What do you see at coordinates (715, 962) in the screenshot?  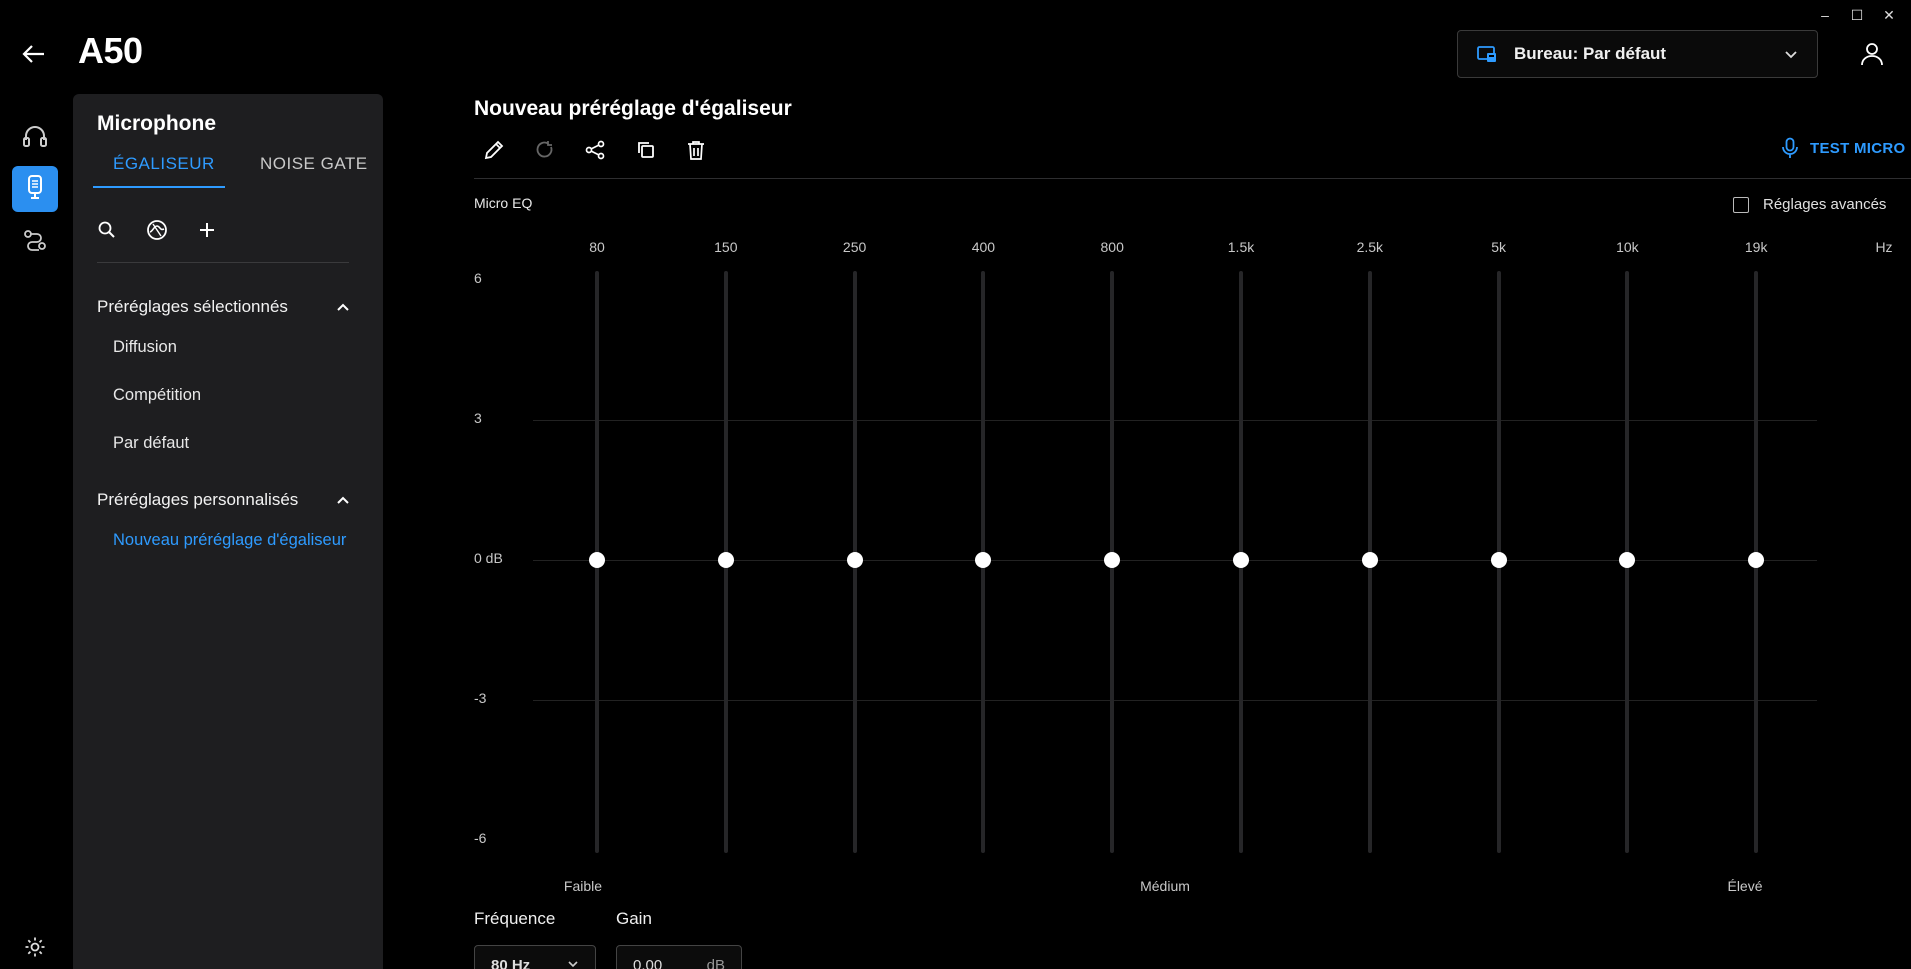 I see `gain-unit: dB` at bounding box center [715, 962].